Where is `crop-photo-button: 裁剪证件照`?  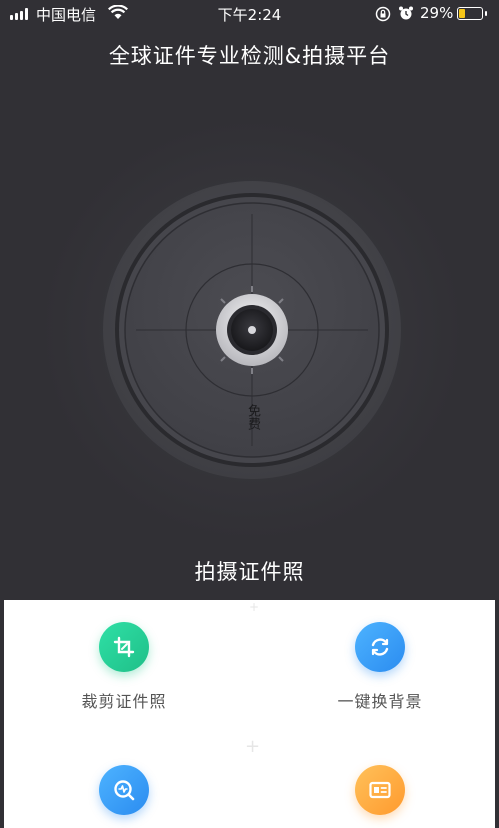
crop-photo-button: 裁剪证件照 is located at coordinates (124, 667).